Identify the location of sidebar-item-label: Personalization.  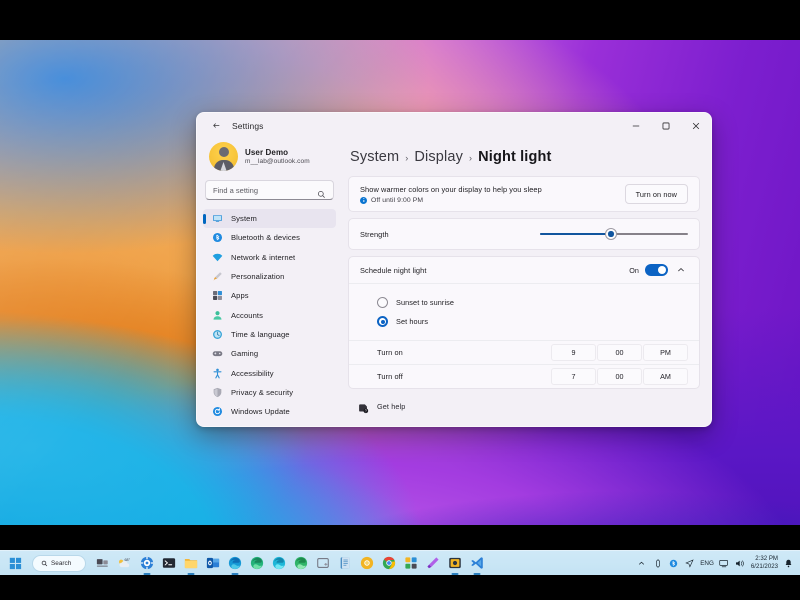
(258, 277).